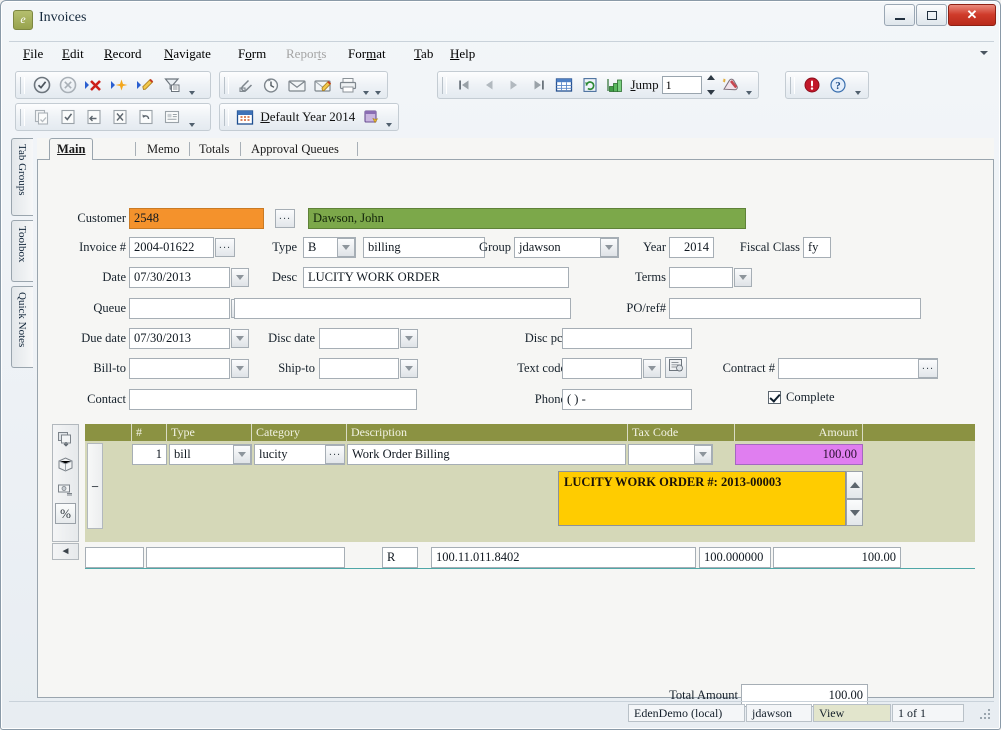 This screenshot has height=730, width=1001. Describe the element at coordinates (703, 454) in the screenshot. I see `row-tax-code-dropdown-icon` at that location.